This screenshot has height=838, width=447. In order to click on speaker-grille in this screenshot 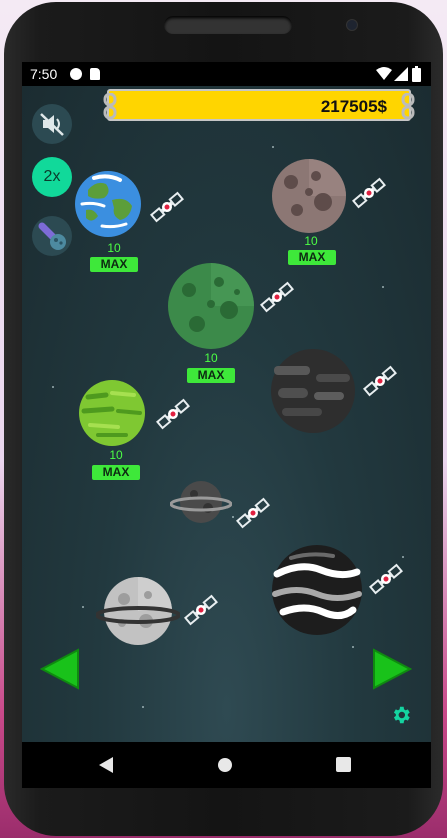, I will do `click(228, 25)`.